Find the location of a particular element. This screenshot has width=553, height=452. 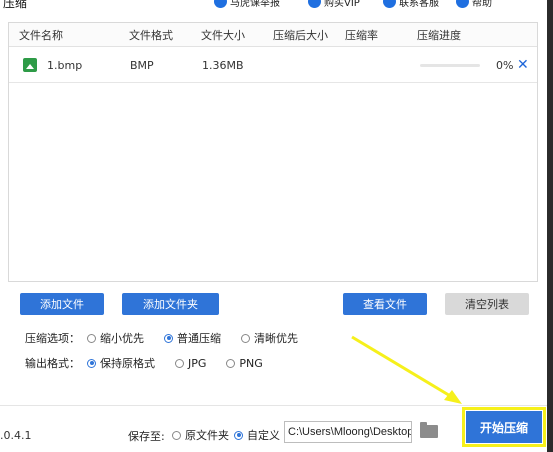

arrow-head is located at coordinates (453, 397).